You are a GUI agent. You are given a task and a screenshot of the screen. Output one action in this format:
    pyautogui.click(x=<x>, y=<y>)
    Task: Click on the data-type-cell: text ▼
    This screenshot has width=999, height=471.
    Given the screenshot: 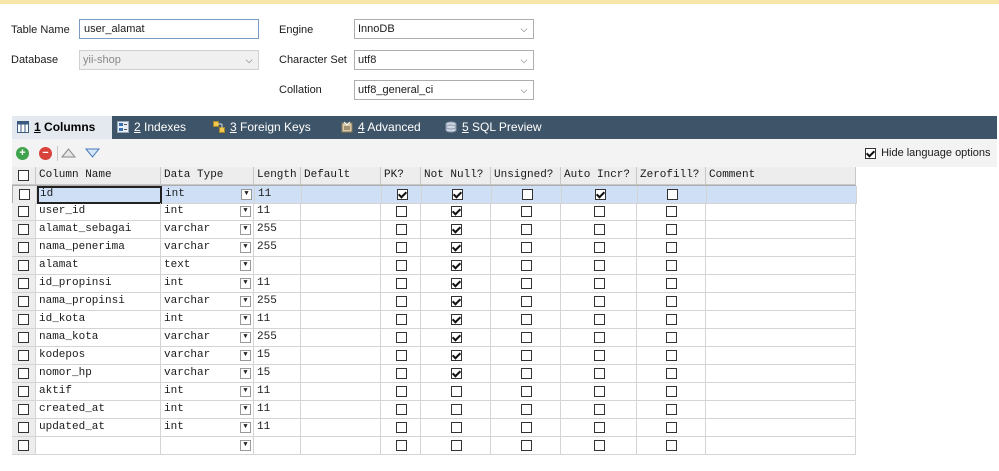 What is the action you would take?
    pyautogui.click(x=207, y=266)
    